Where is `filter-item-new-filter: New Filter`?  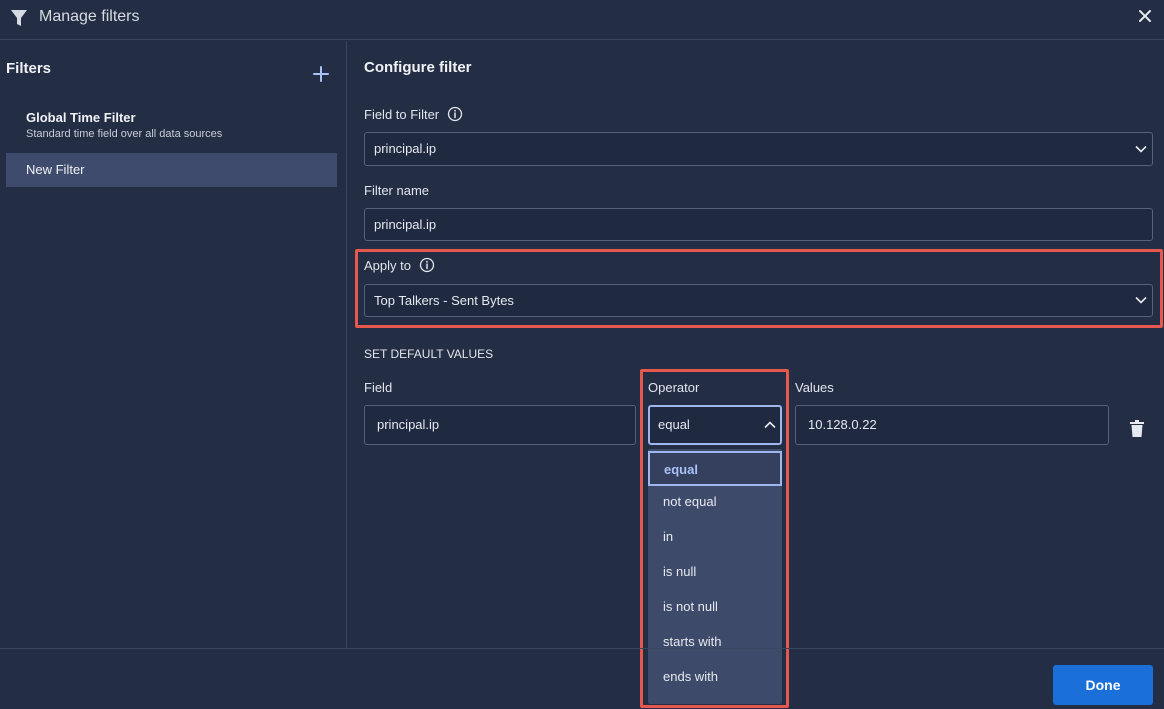 filter-item-new-filter: New Filter is located at coordinates (171, 170).